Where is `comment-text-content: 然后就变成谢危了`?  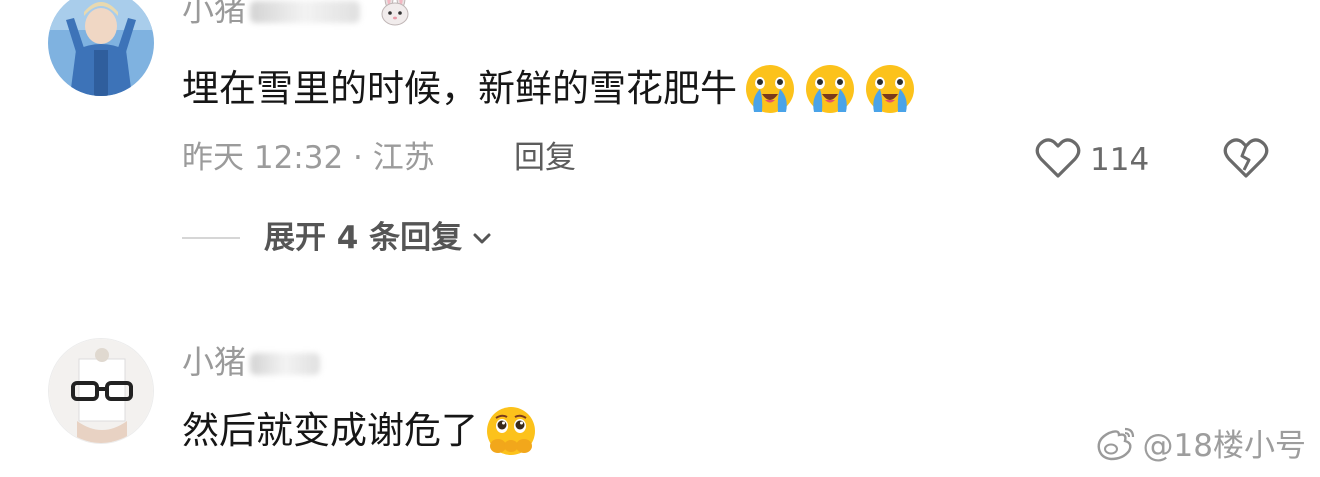 comment-text-content: 然后就变成谢危了 is located at coordinates (330, 430).